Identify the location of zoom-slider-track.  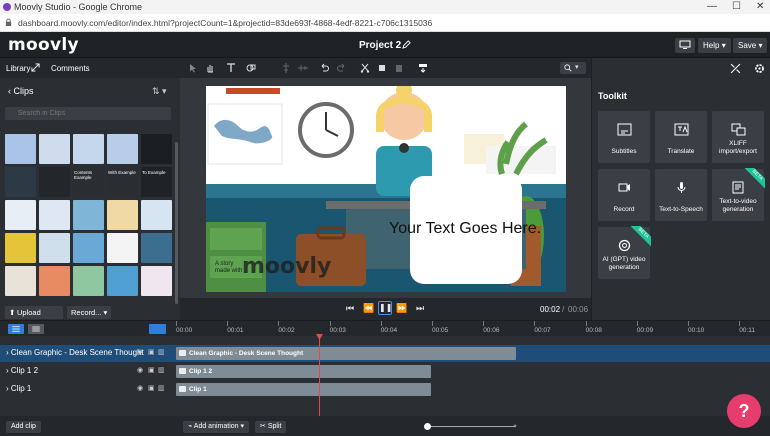
(472, 426).